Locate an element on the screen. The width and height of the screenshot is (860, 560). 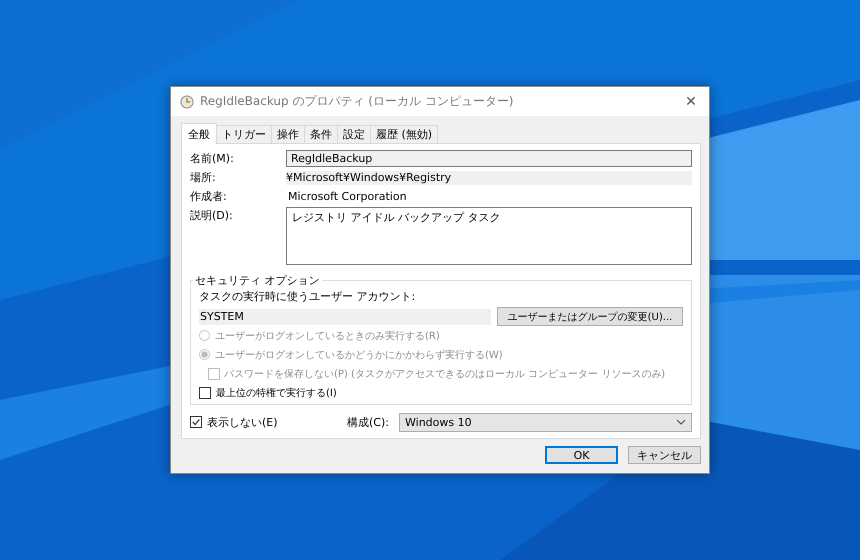
location-value: ¥Microsoft¥Windows¥Registry is located at coordinates (489, 178).